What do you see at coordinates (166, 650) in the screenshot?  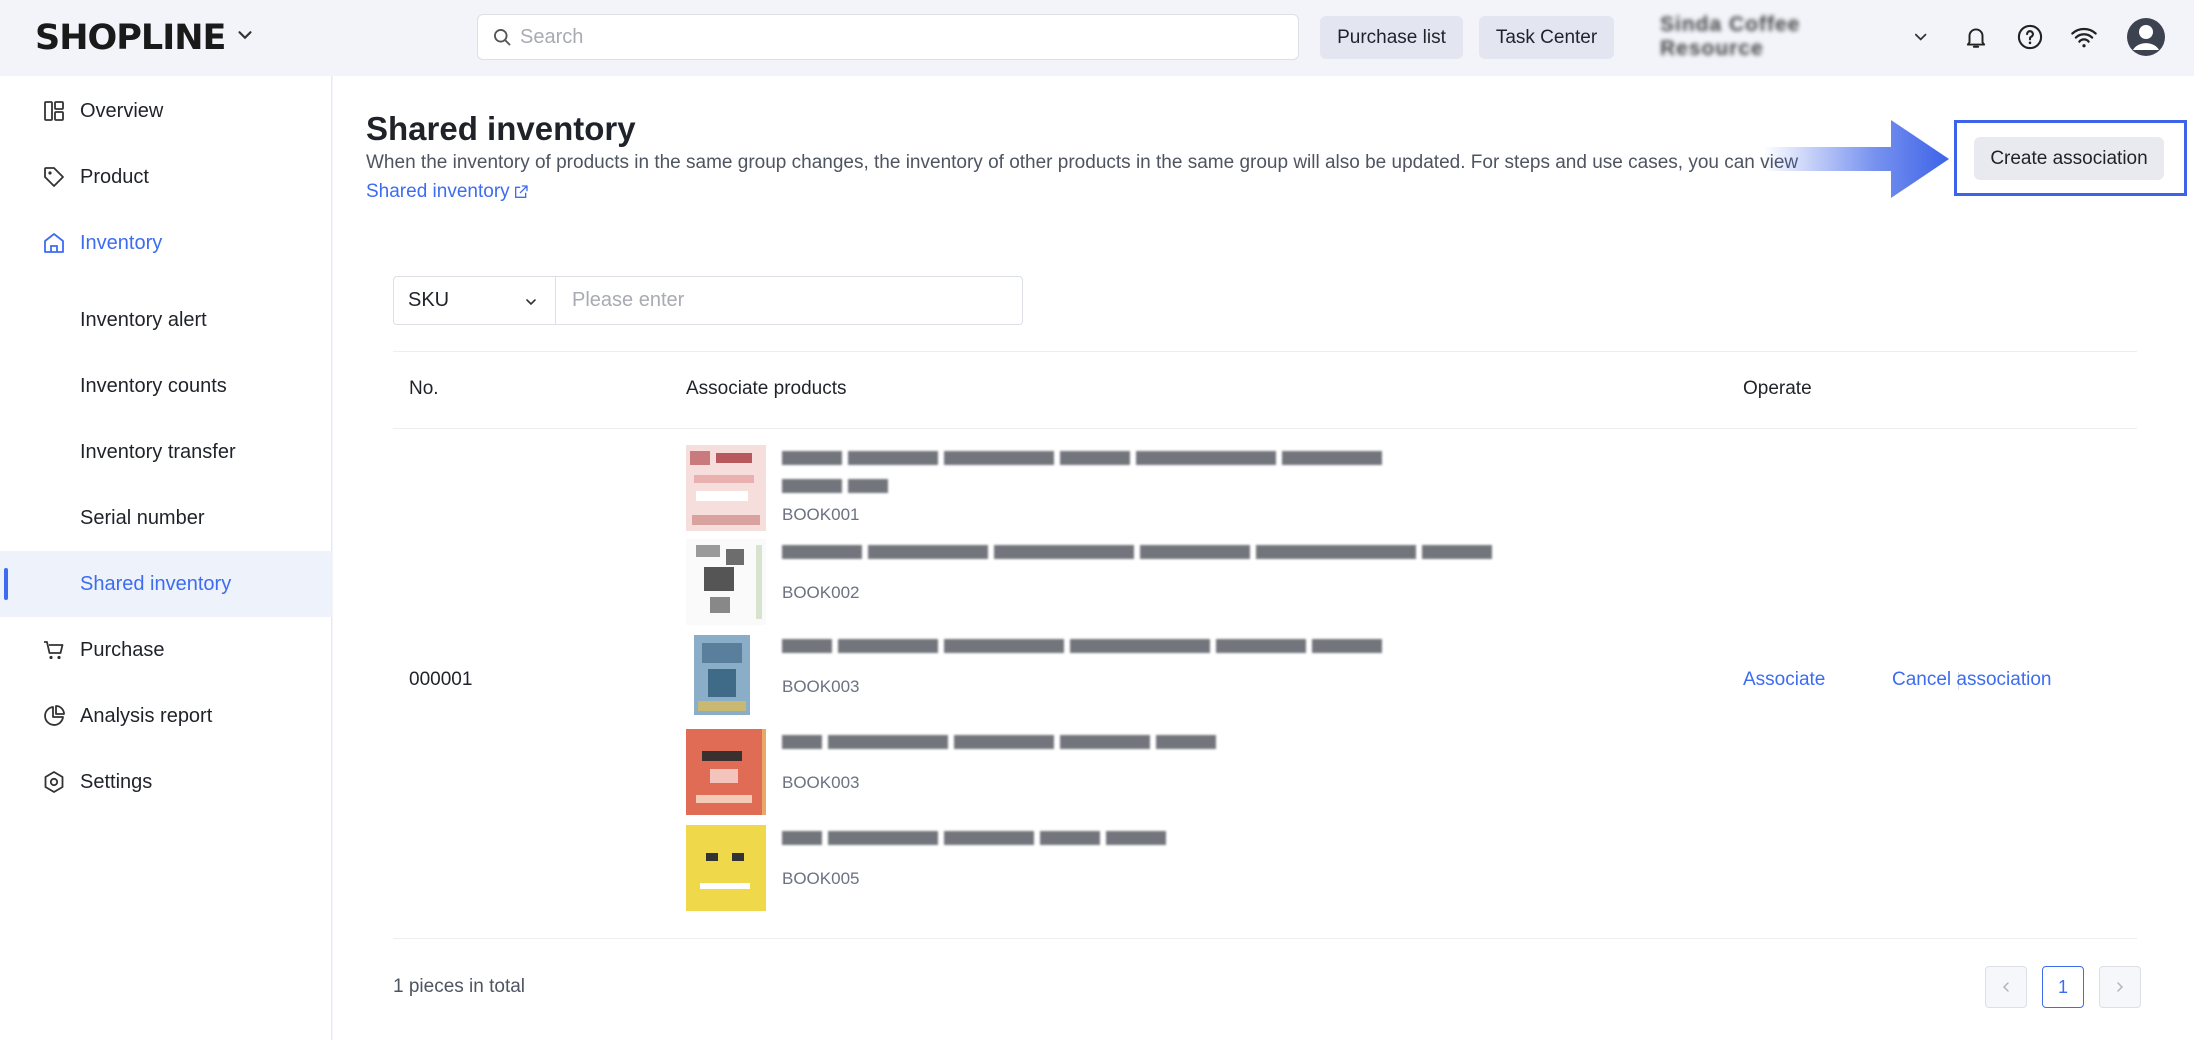 I see `sidebar-item-purchase: Purchase` at bounding box center [166, 650].